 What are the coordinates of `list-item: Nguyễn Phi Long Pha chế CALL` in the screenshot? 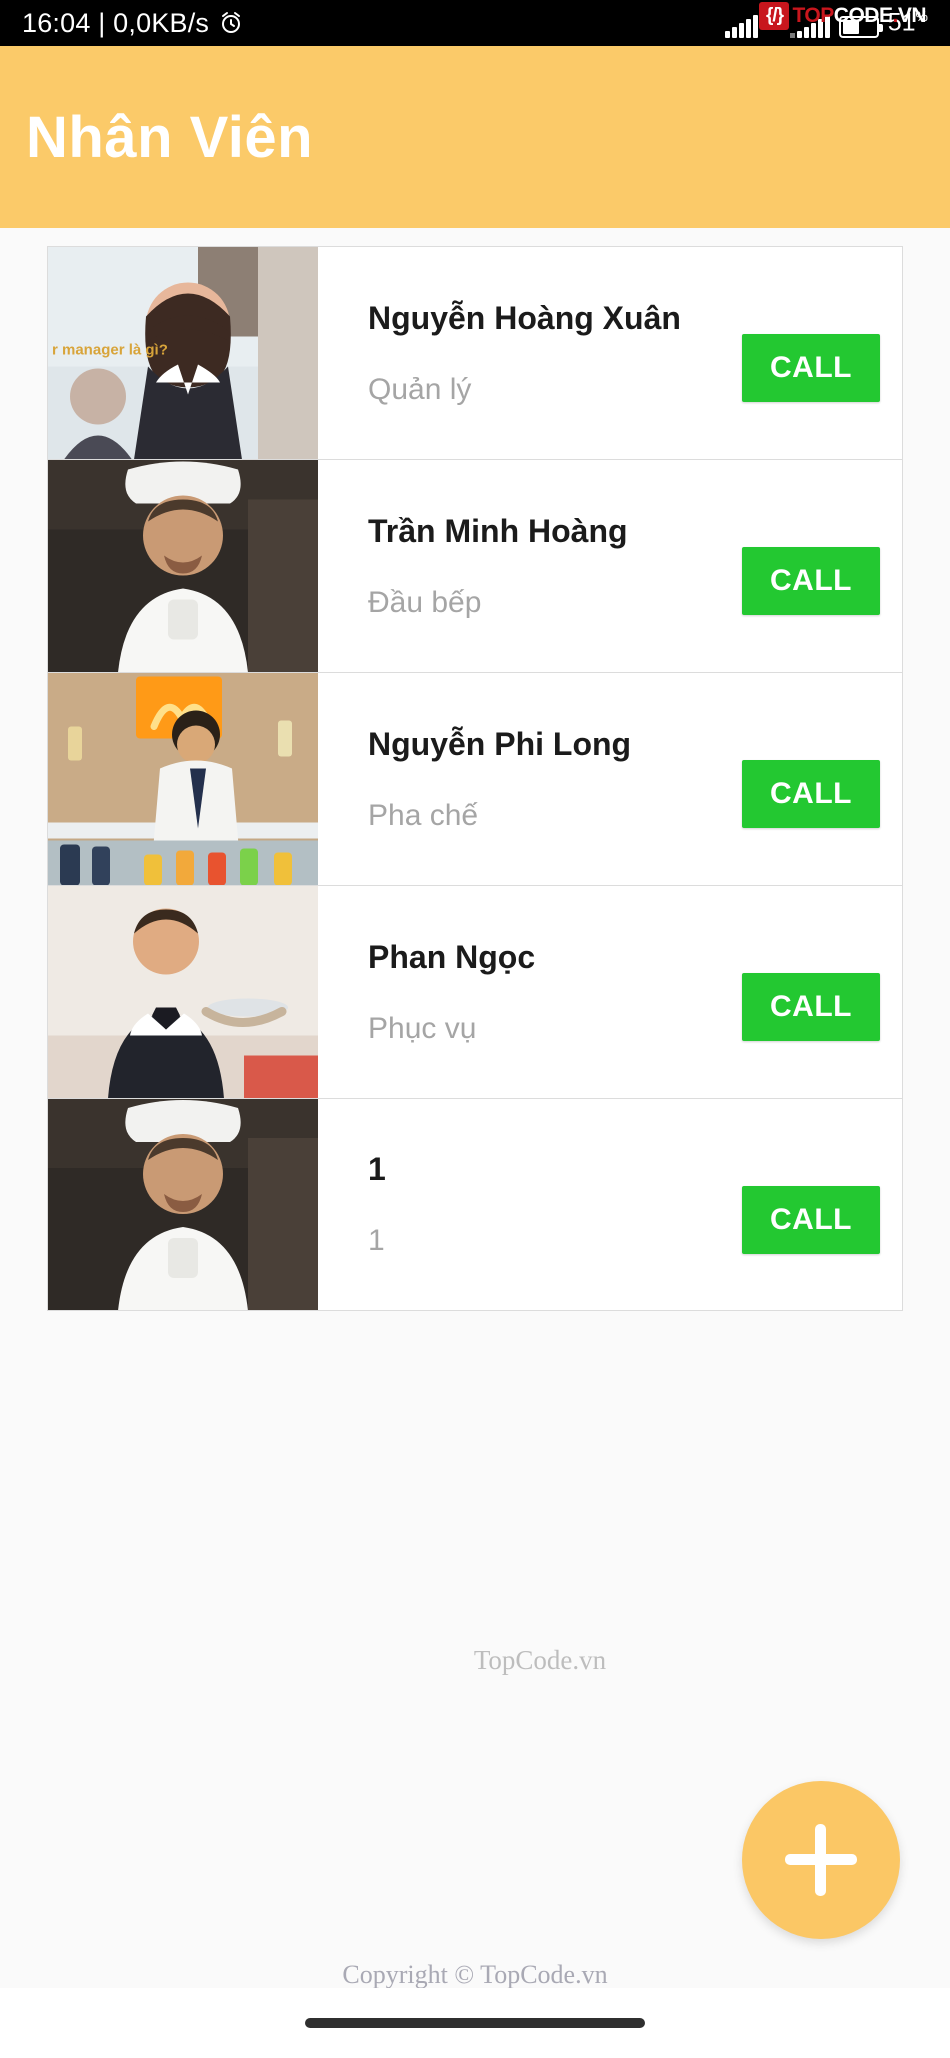 It's located at (475, 778).